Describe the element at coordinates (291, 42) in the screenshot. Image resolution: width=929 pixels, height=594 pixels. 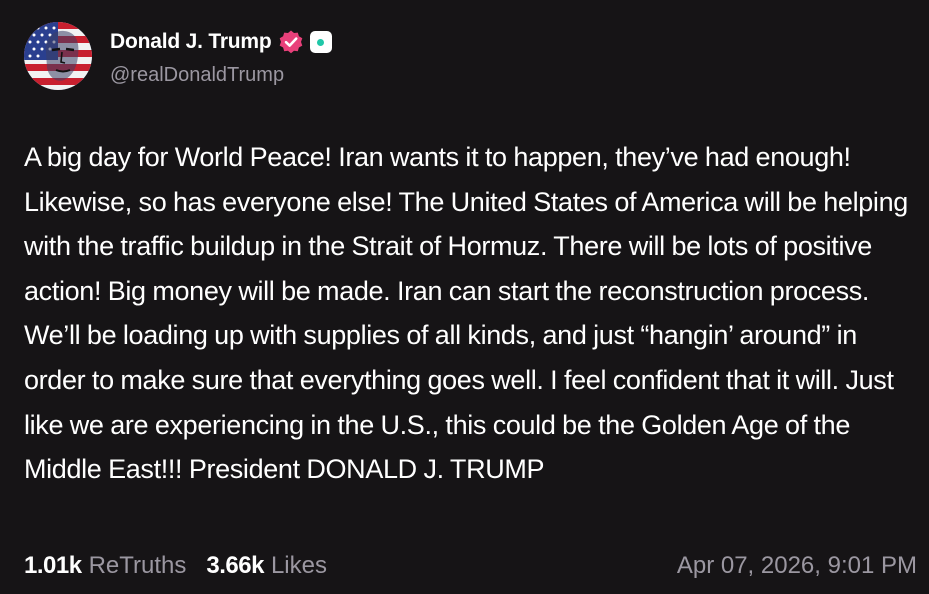
I see `verified-badge-icon` at that location.